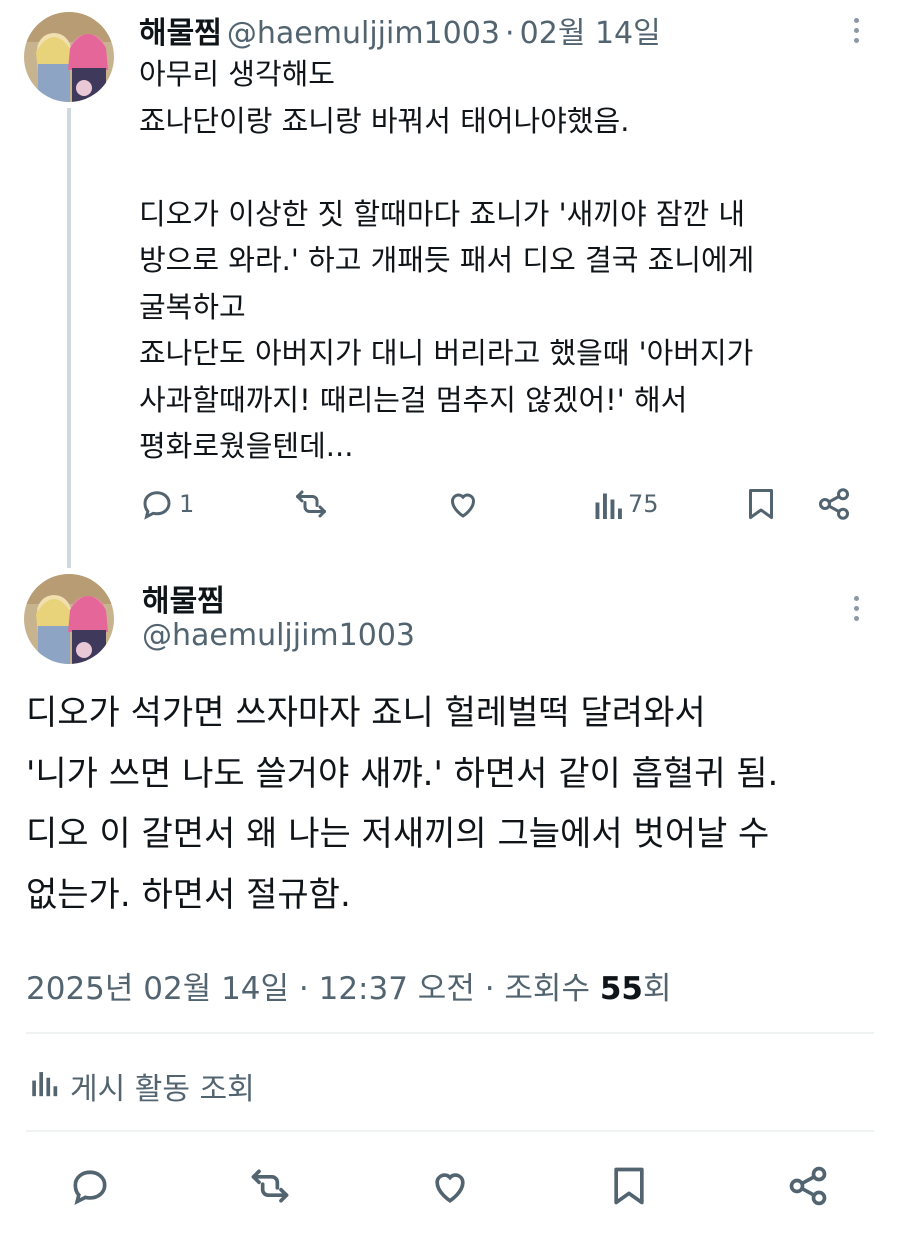 The width and height of the screenshot is (900, 1236). I want to click on views-suffix: 회, so click(657, 989).